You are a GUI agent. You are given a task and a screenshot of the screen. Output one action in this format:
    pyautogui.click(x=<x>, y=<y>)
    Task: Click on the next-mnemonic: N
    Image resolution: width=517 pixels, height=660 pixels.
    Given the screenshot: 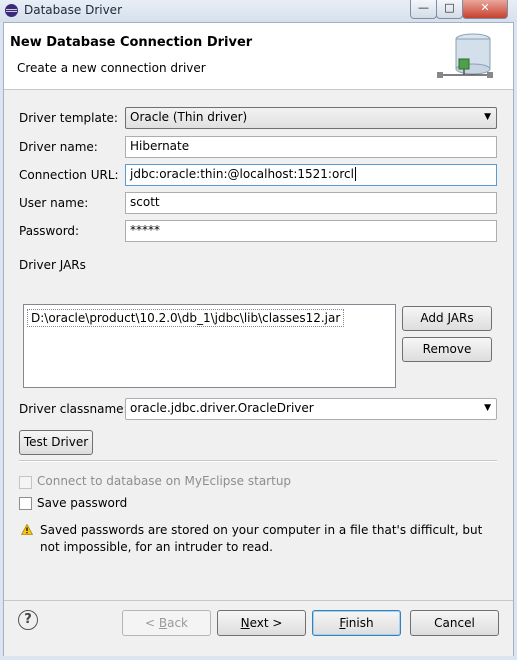 What is the action you would take?
    pyautogui.click(x=245, y=623)
    